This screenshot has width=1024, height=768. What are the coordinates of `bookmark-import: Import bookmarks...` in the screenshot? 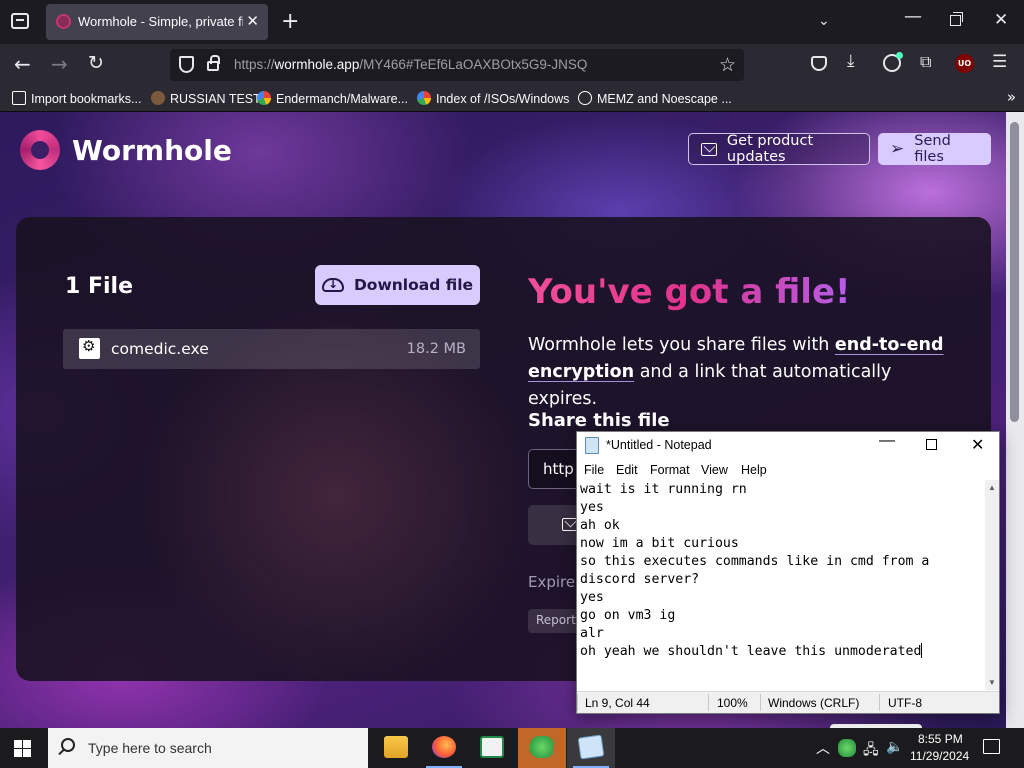 It's located at (76, 98).